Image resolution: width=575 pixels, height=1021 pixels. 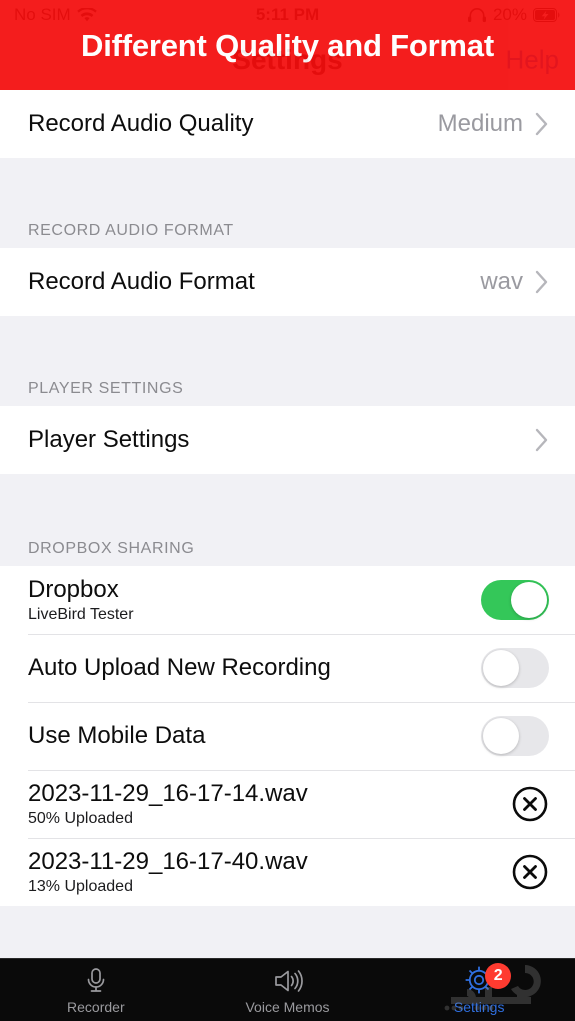 I want to click on upload-file-name: 2023-11-29_16-17-40.wav, so click(x=168, y=861).